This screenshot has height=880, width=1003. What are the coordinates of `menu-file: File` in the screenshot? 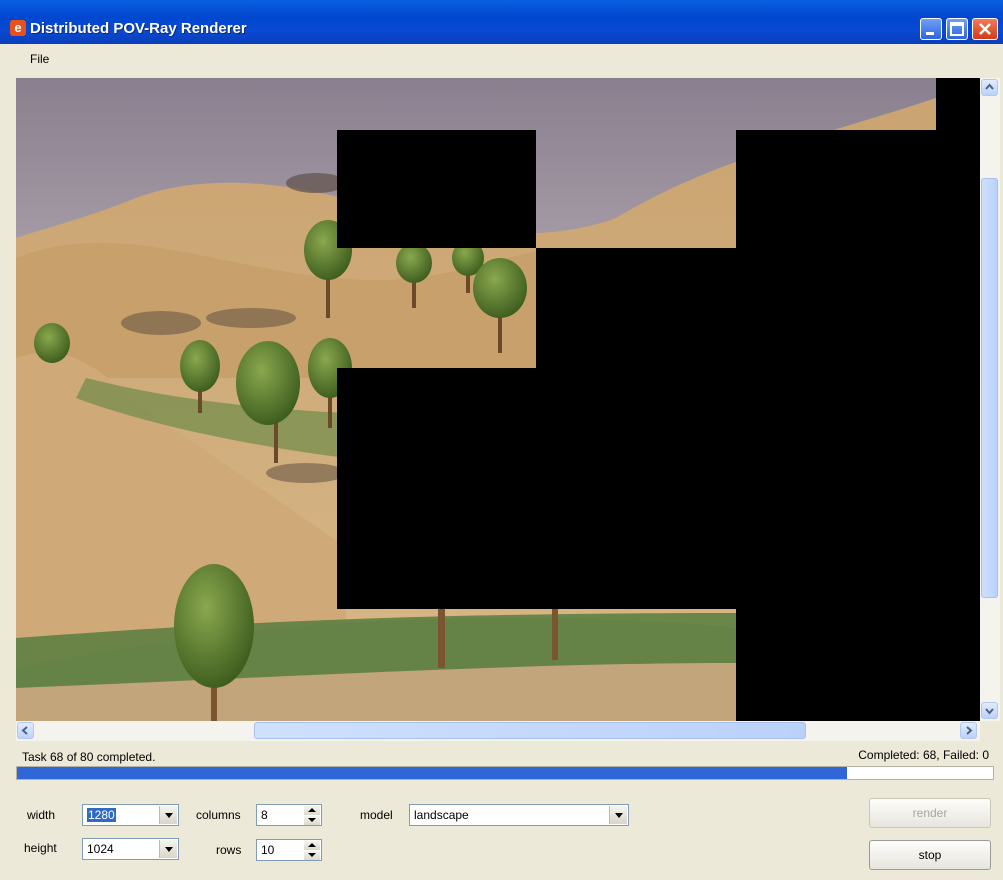 It's located at (39, 59).